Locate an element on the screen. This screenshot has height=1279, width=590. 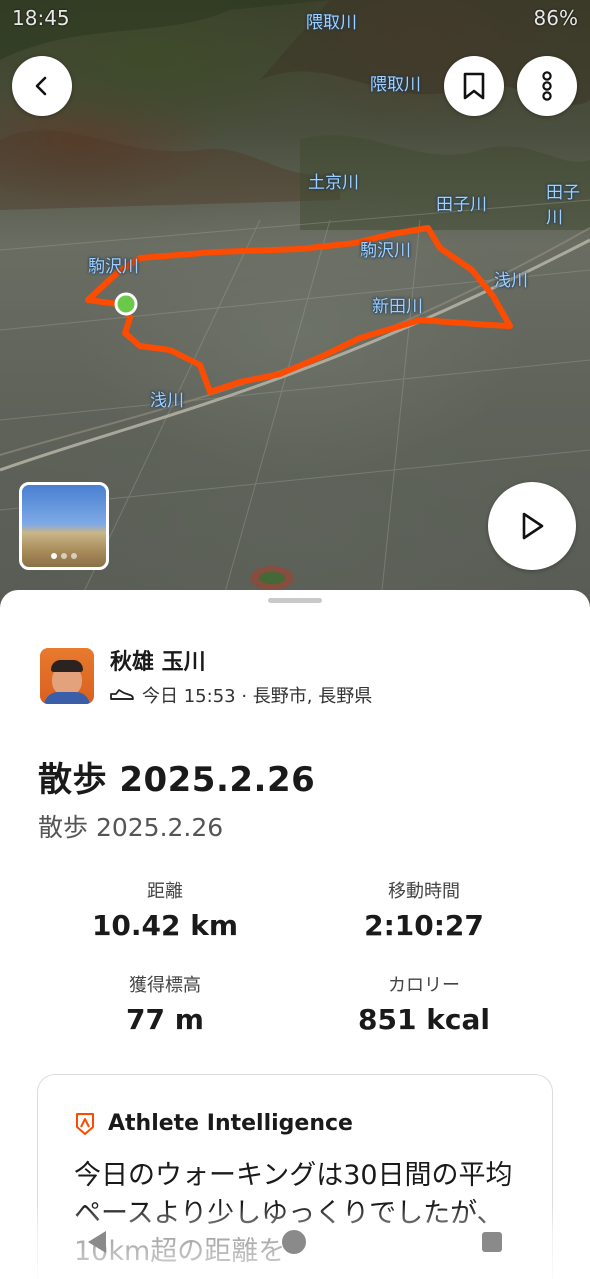
stat-moving-time: 移動時間 2:10:27 is located at coordinates (424, 909).